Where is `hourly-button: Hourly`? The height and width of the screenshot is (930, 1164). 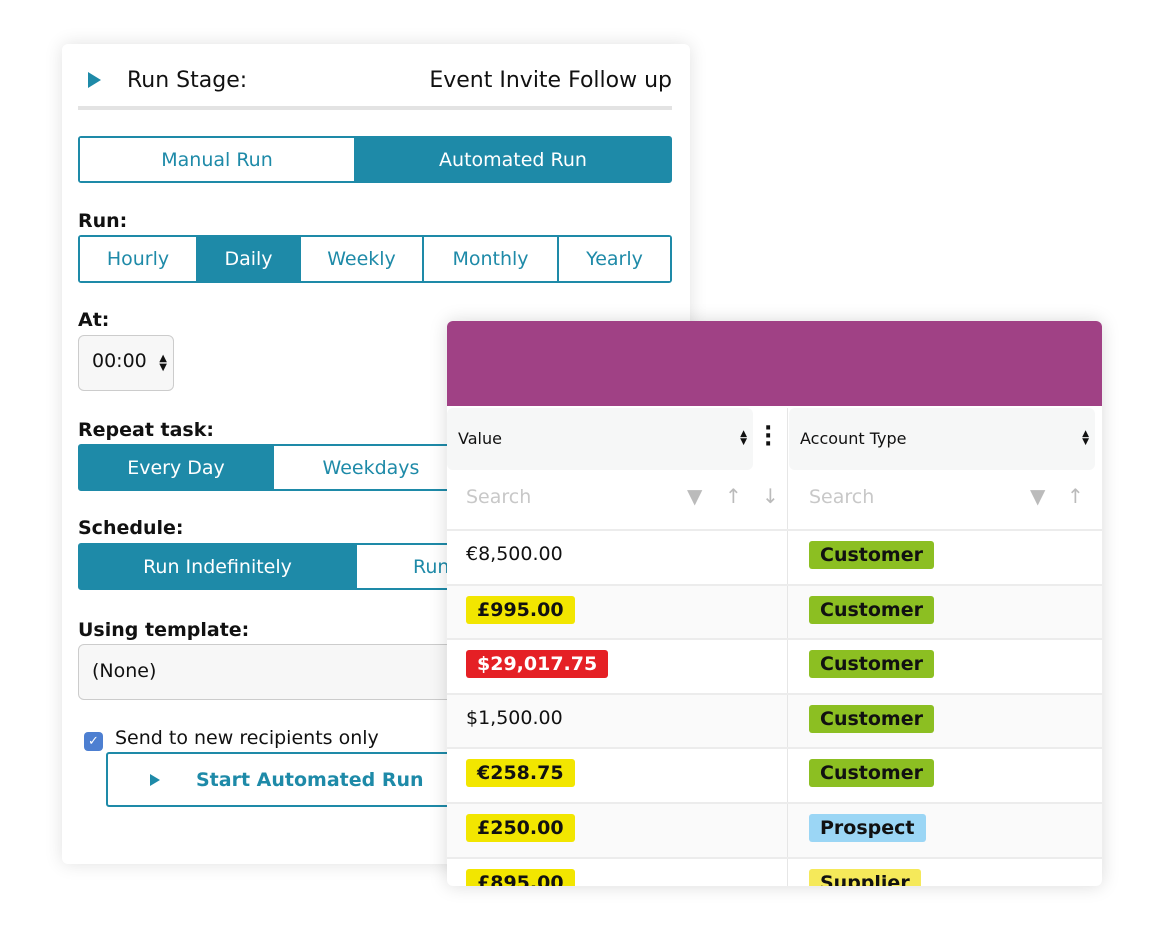 hourly-button: Hourly is located at coordinates (139, 259).